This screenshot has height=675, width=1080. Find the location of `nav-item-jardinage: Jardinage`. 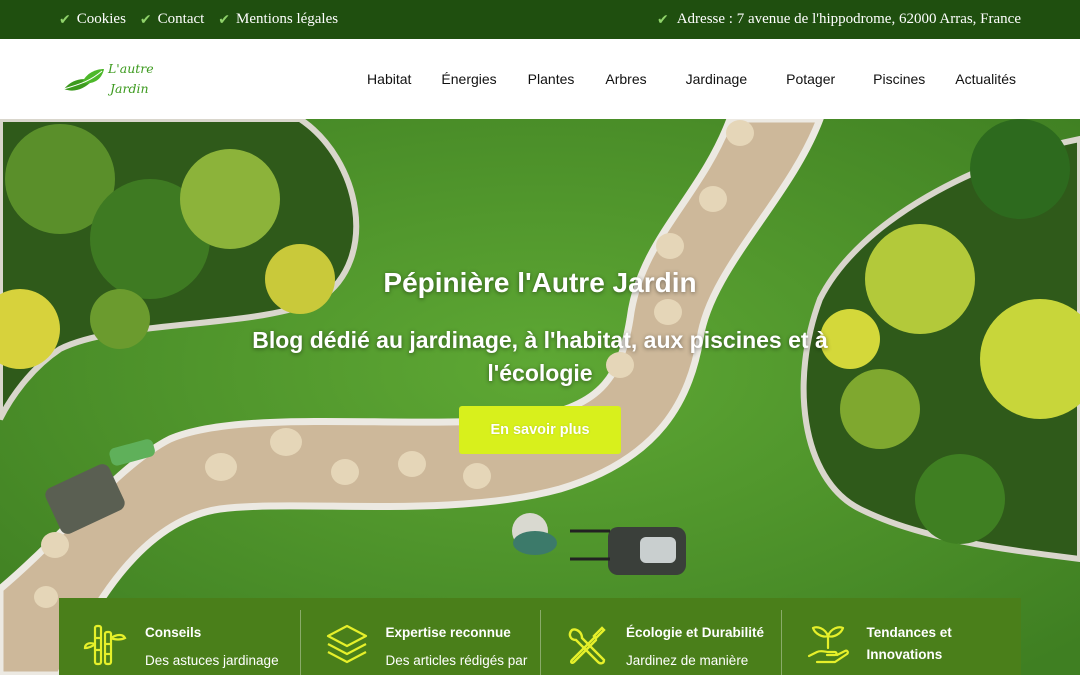

nav-item-jardinage: Jardinage is located at coordinates (717, 79).